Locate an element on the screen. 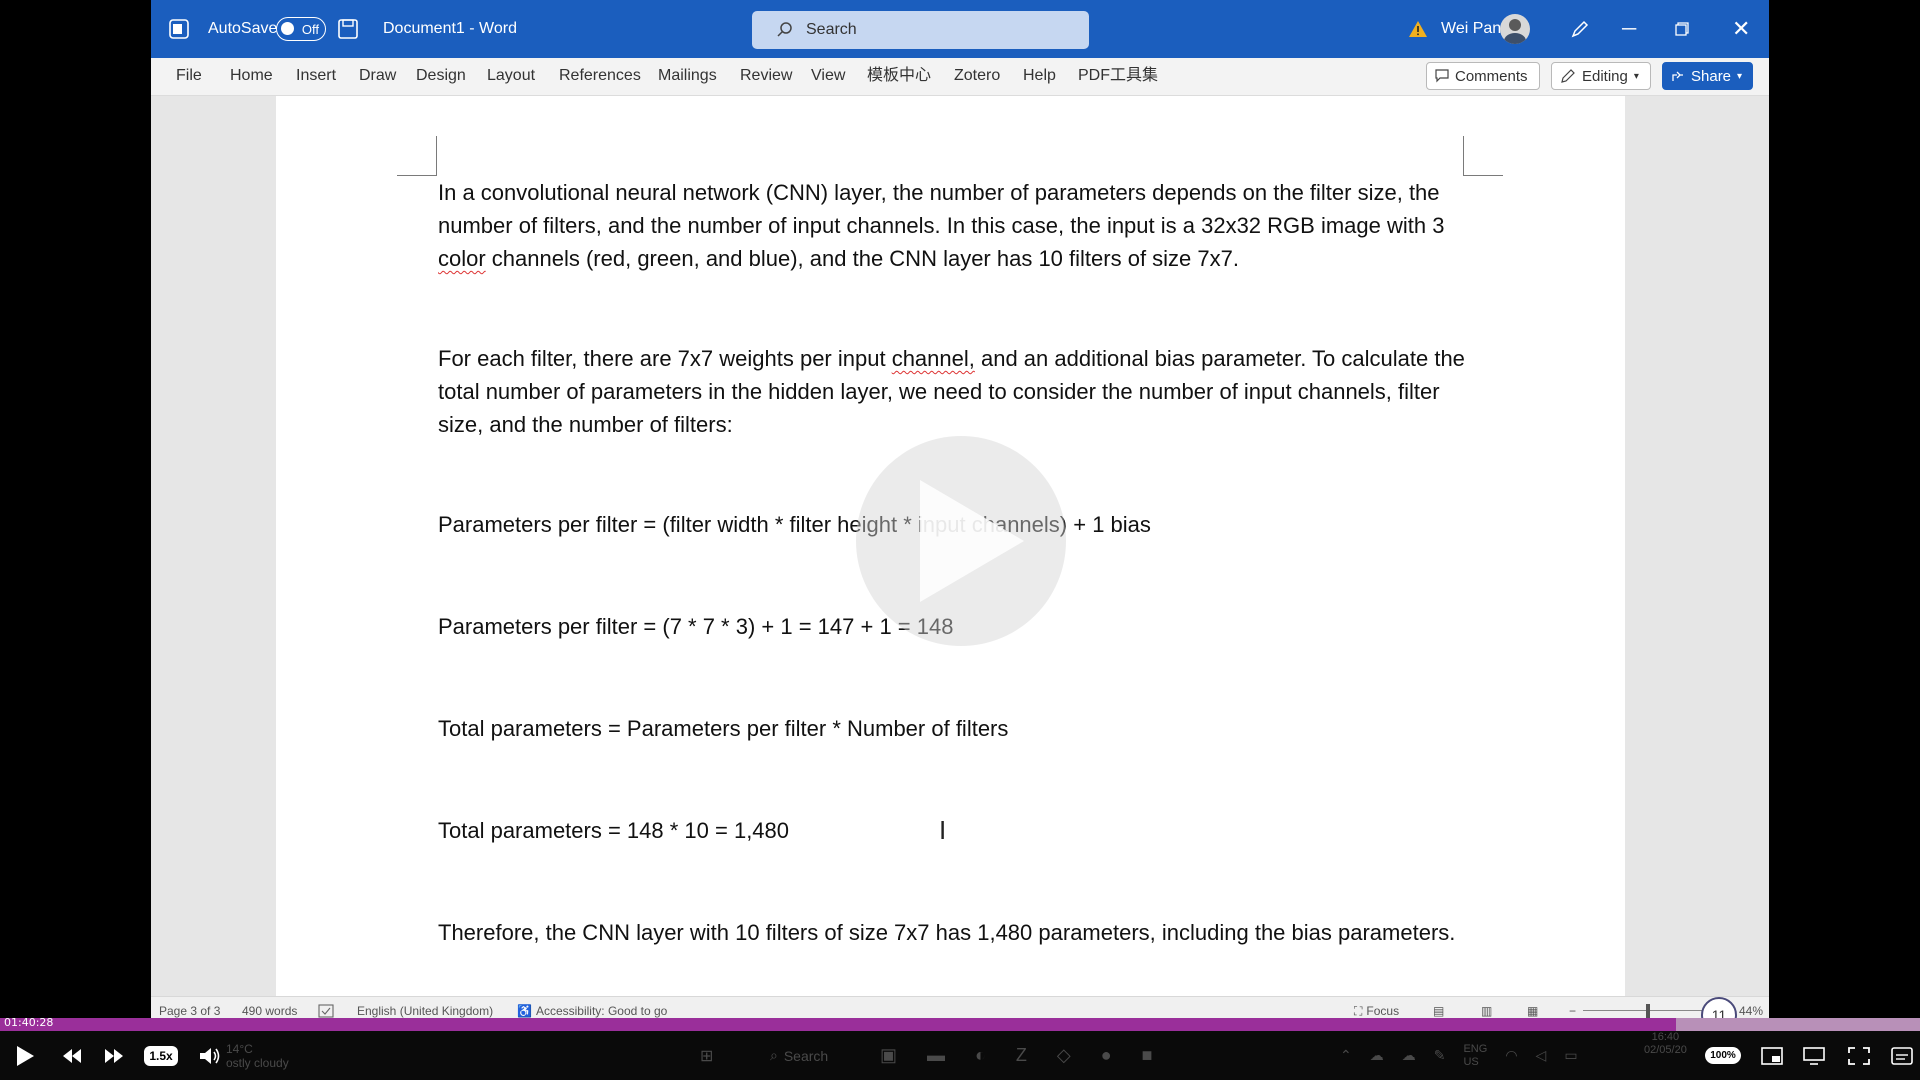 This screenshot has width=1920, height=1080. speaker-icon: ◁ is located at coordinates (1541, 1055).